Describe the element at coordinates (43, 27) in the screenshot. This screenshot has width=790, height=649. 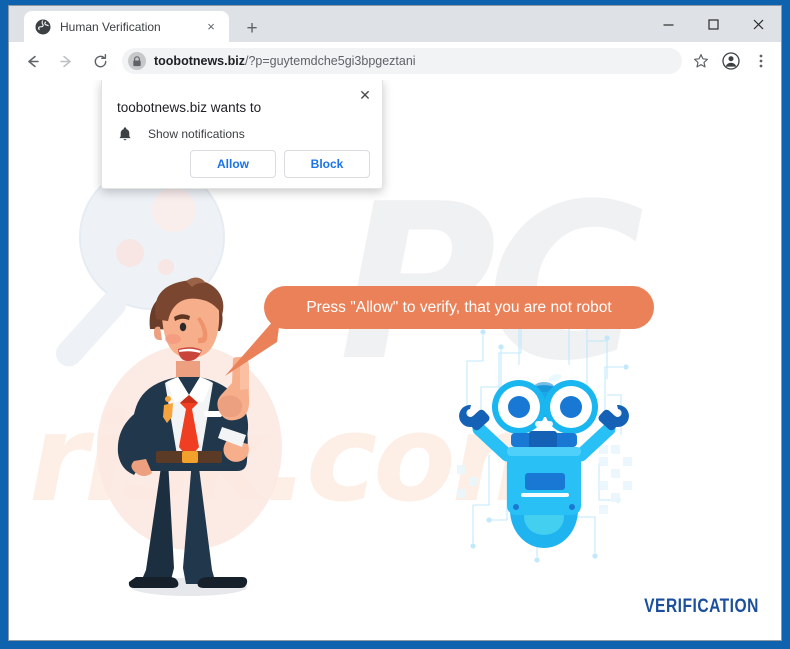
I see `globe-icon` at that location.